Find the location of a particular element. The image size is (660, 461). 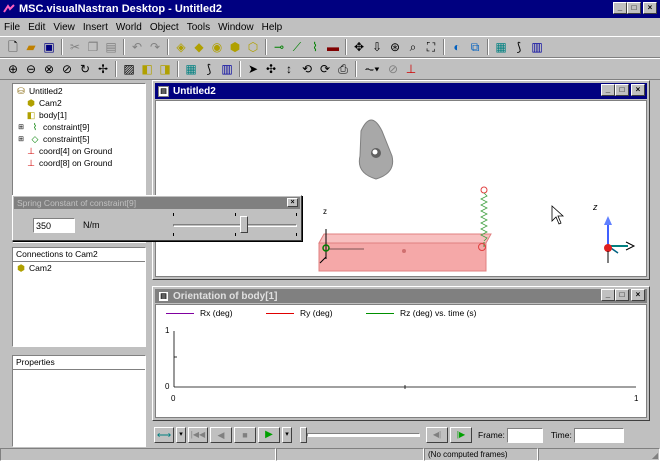

view-solid-icon: ◨ is located at coordinates (165, 69).